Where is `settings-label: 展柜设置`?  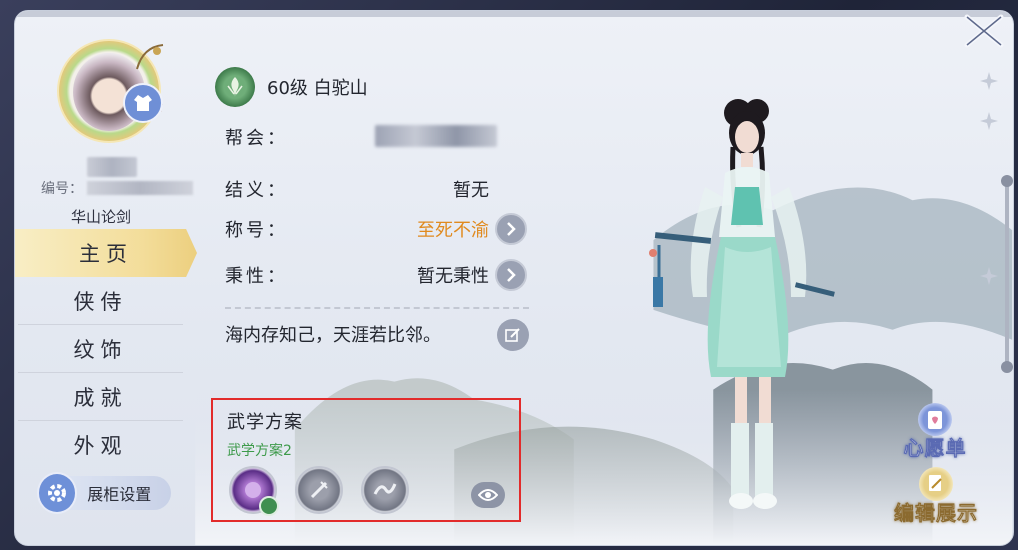 settings-label: 展柜设置 is located at coordinates (119, 493).